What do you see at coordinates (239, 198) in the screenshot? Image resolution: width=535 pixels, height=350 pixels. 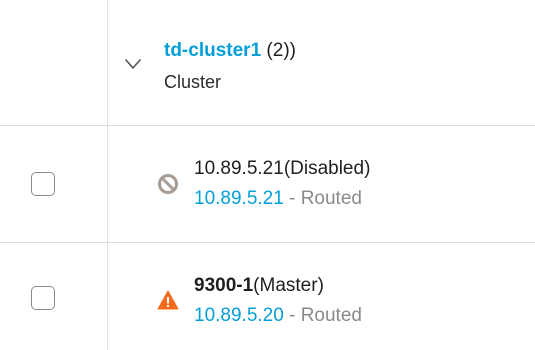 I see `device-ip-link: 10.89.5.21` at bounding box center [239, 198].